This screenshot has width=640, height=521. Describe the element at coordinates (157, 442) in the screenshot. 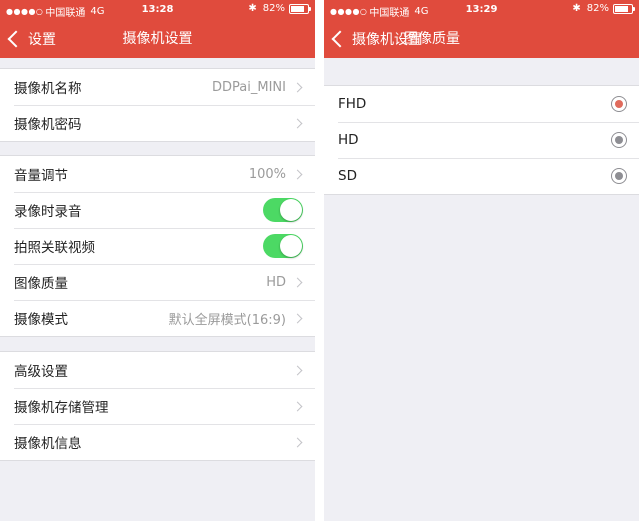

I see `camera-info-row: 摄像机信息` at that location.